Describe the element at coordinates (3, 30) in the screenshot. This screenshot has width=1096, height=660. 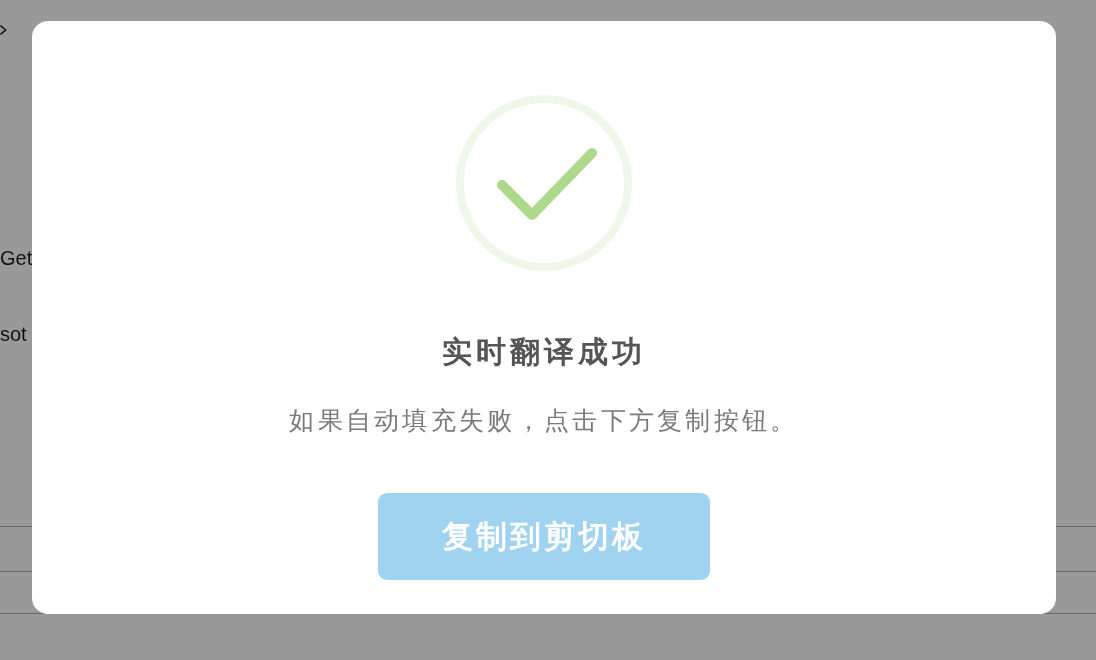
I see `chevron-right-icon` at that location.